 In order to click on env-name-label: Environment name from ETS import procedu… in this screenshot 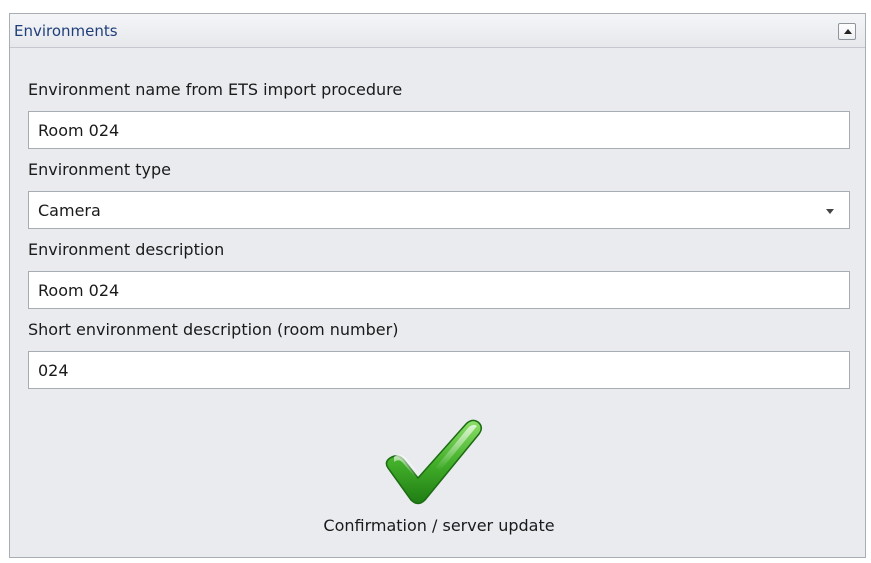, I will do `click(215, 89)`.